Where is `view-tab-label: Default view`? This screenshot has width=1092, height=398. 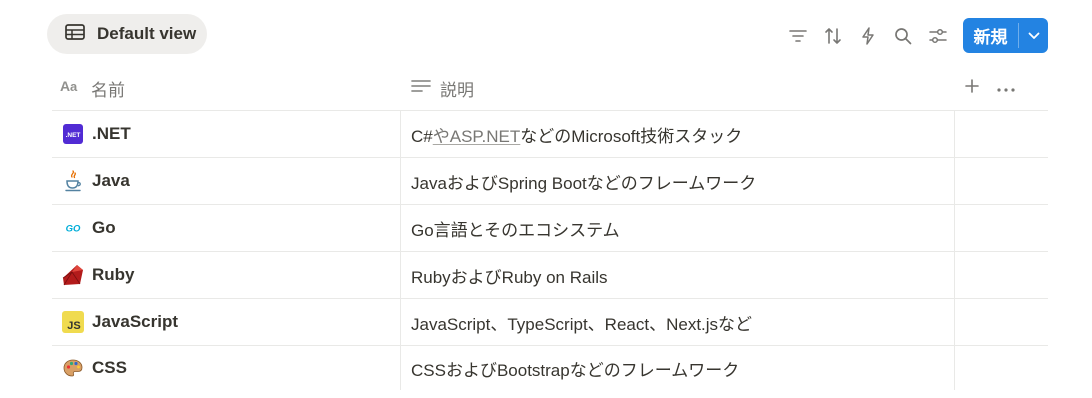 view-tab-label: Default view is located at coordinates (147, 33).